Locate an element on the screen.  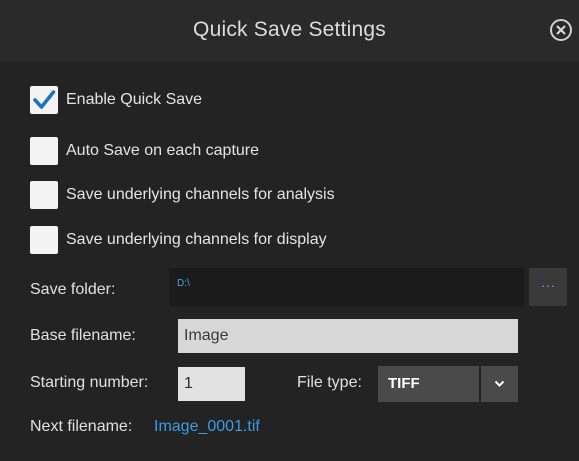
dialog-title: Quick Save Settings is located at coordinates (289, 29).